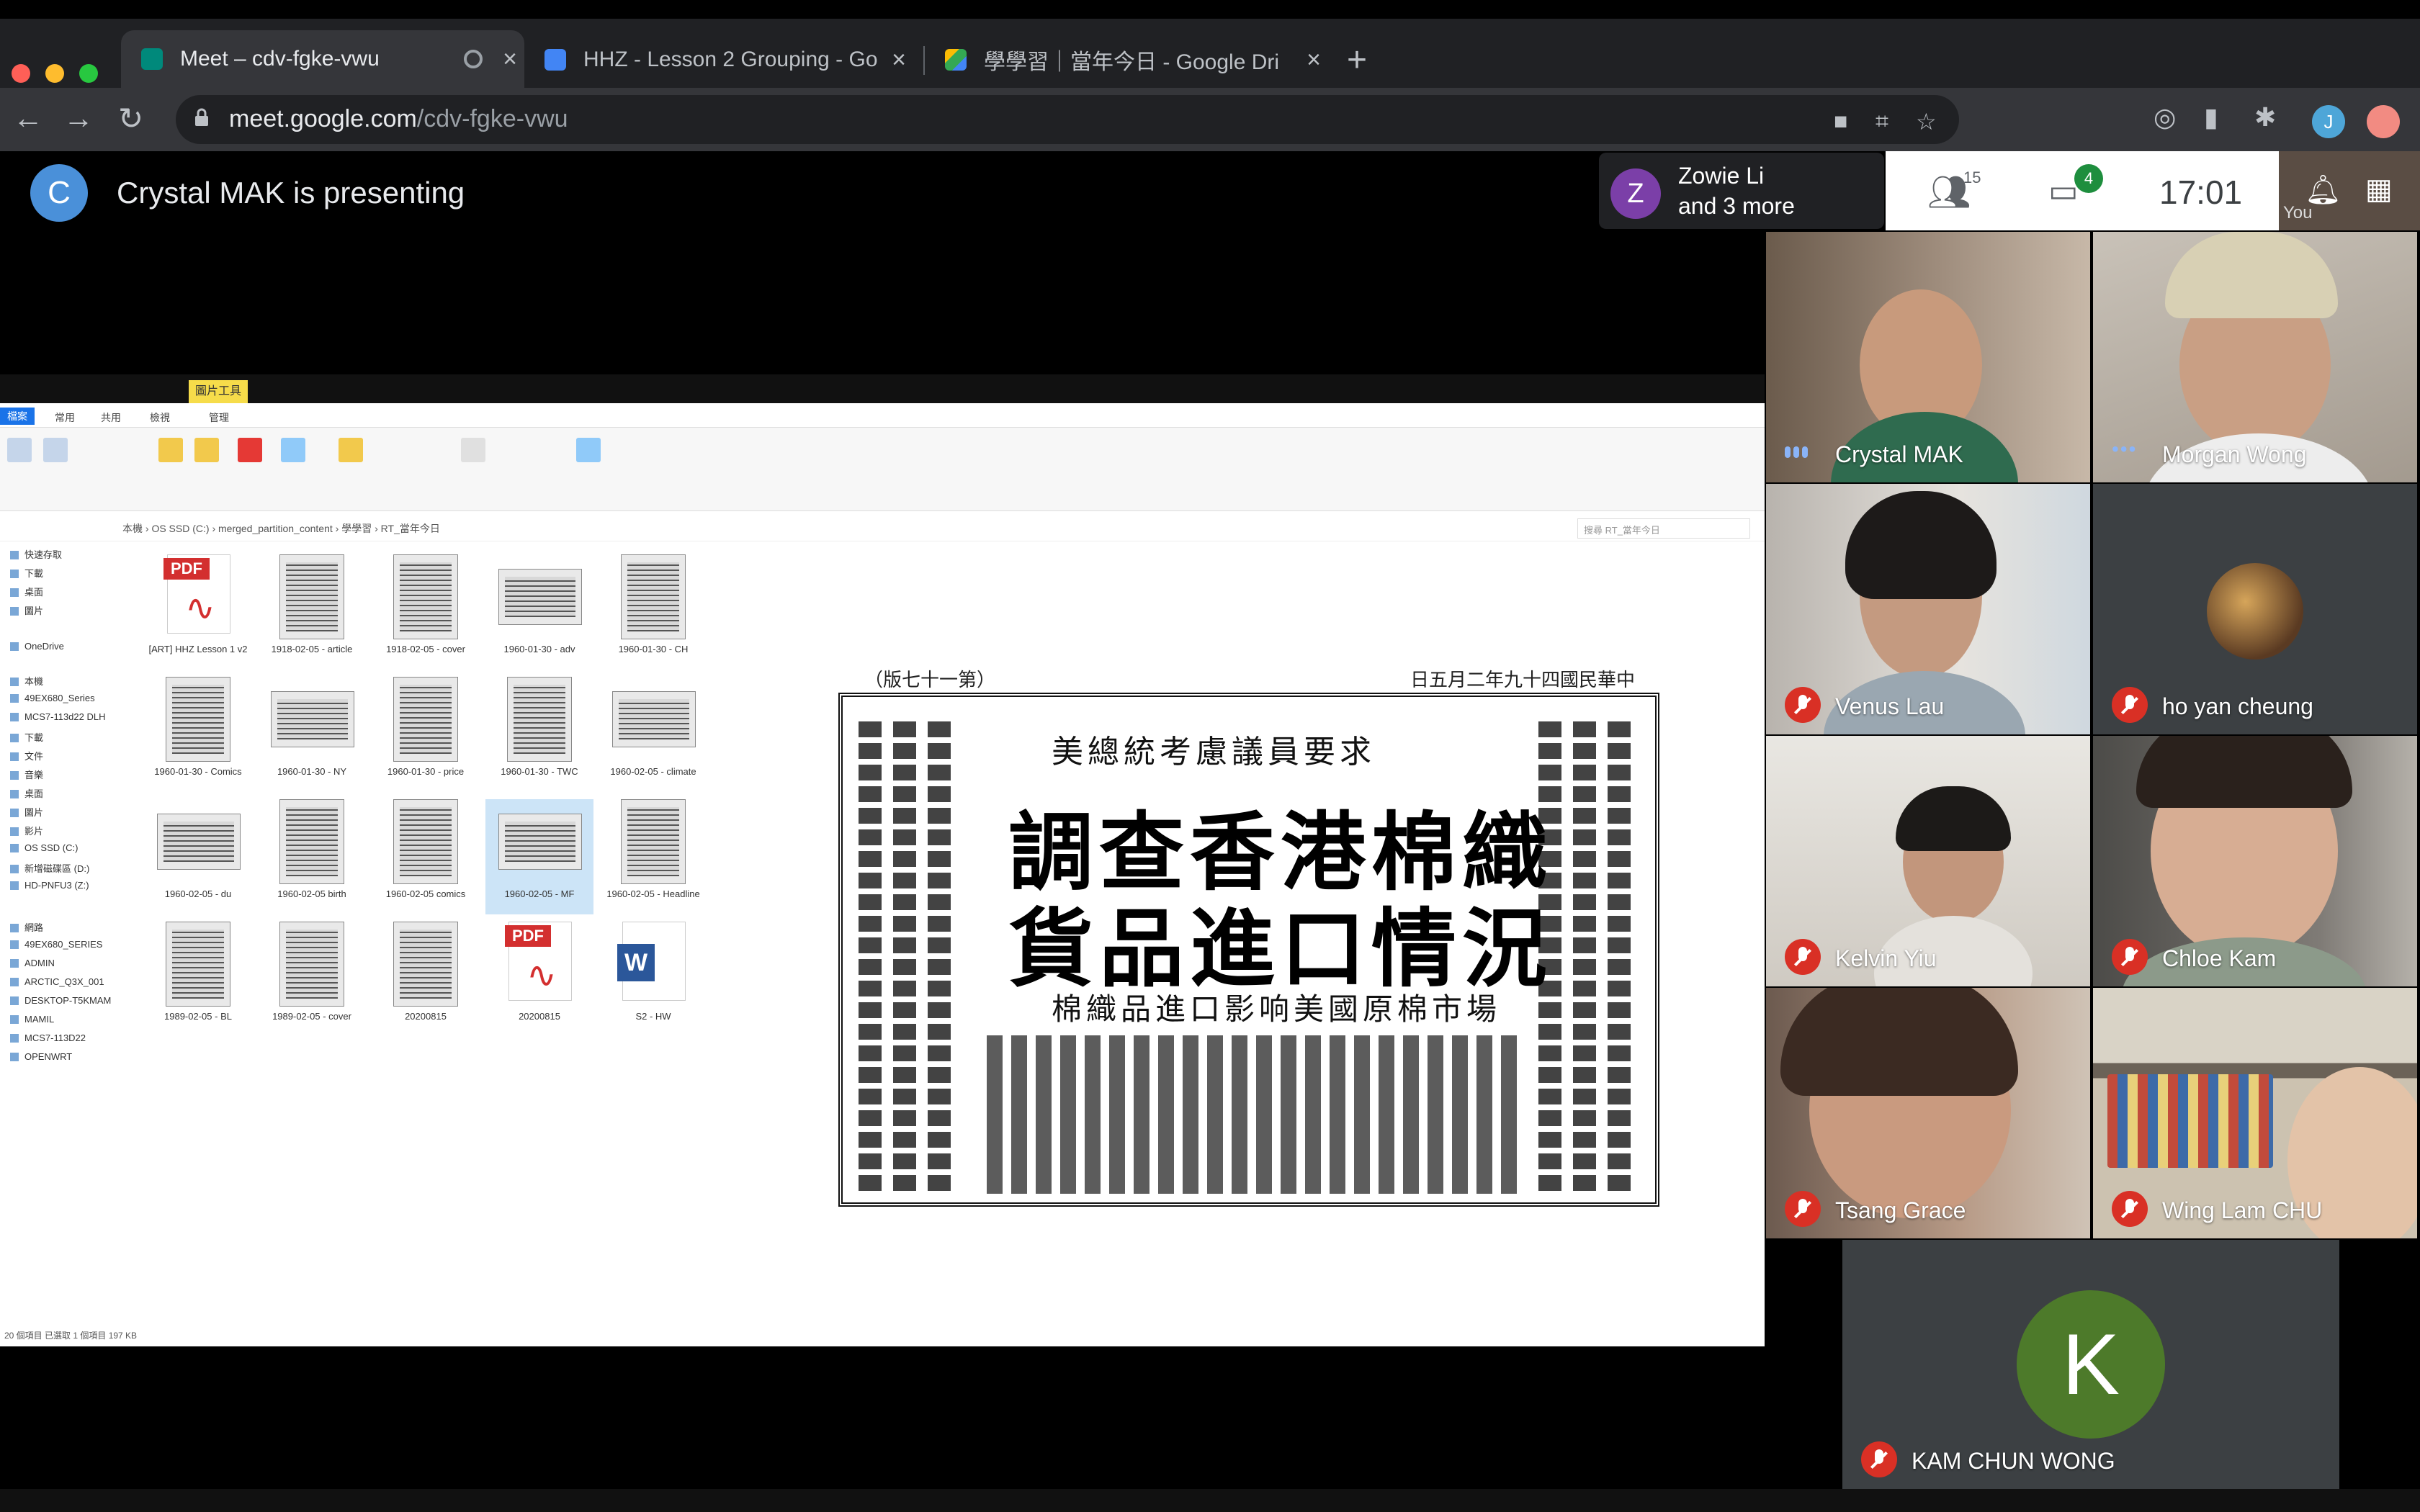  I want to click on nav-item: 圖片, so click(27, 812).